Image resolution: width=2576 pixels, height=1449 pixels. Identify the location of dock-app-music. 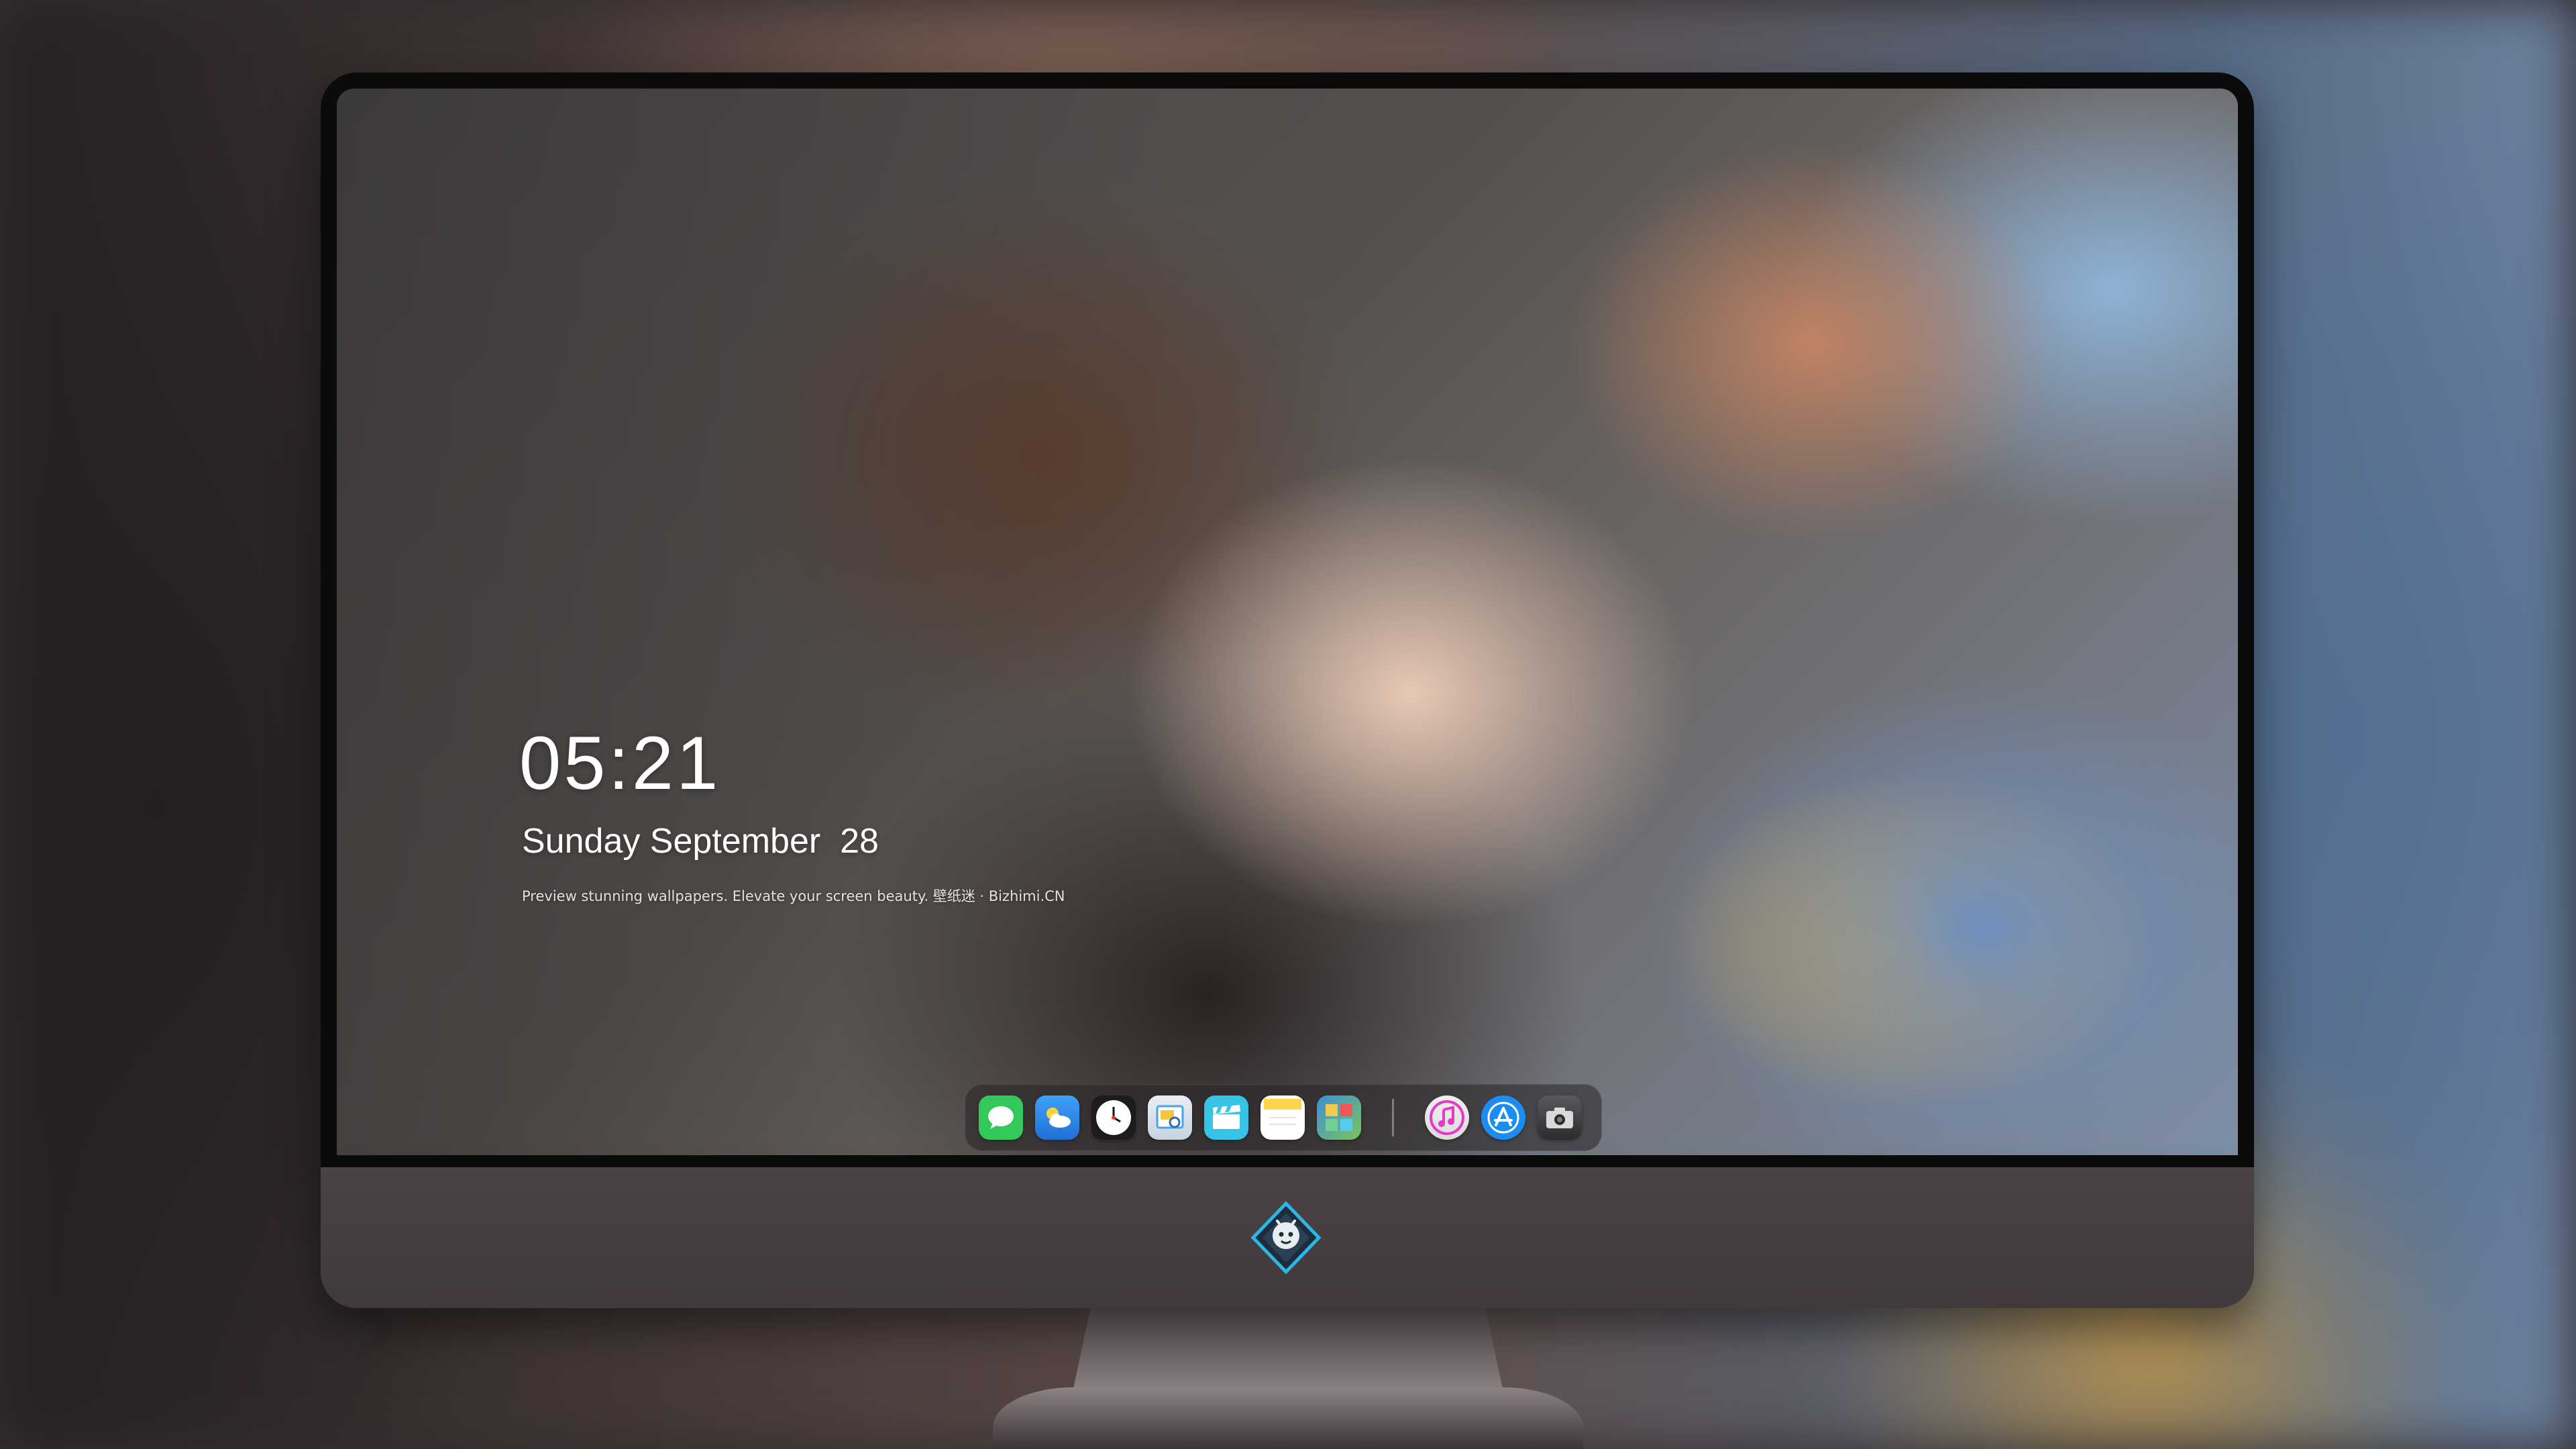
(1447, 1117).